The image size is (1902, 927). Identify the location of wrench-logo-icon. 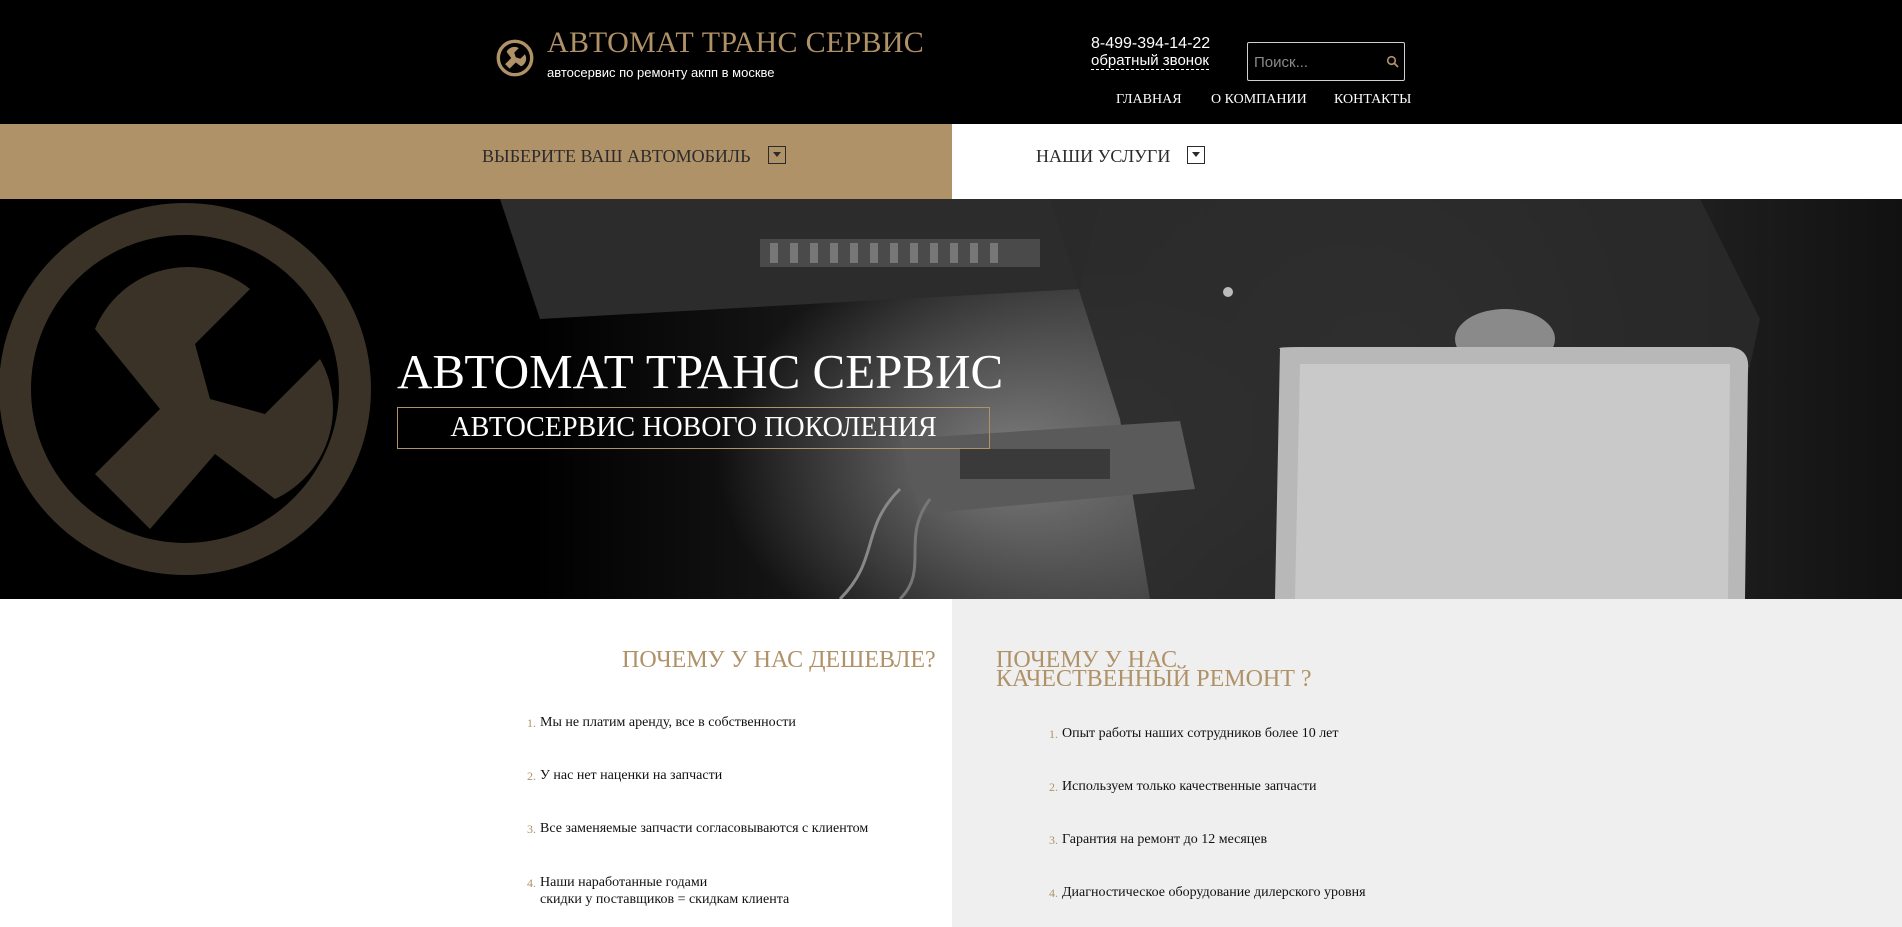
(515, 58).